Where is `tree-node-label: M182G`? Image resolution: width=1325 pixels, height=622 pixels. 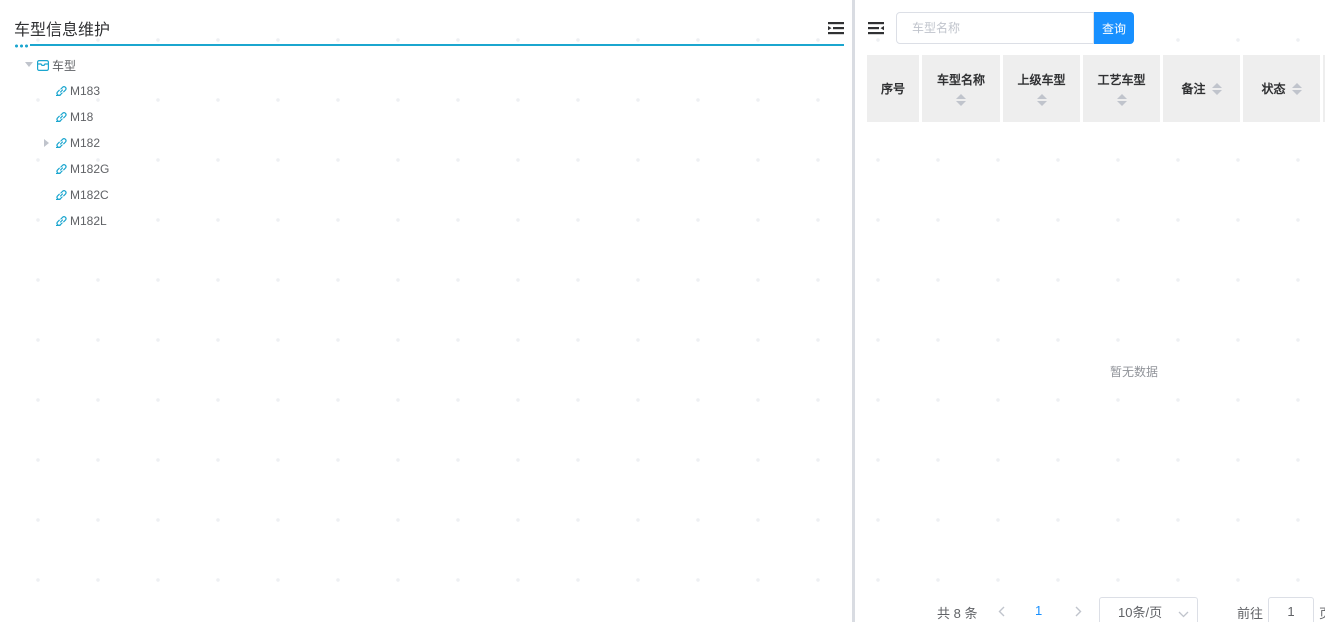 tree-node-label: M182G is located at coordinates (90, 169).